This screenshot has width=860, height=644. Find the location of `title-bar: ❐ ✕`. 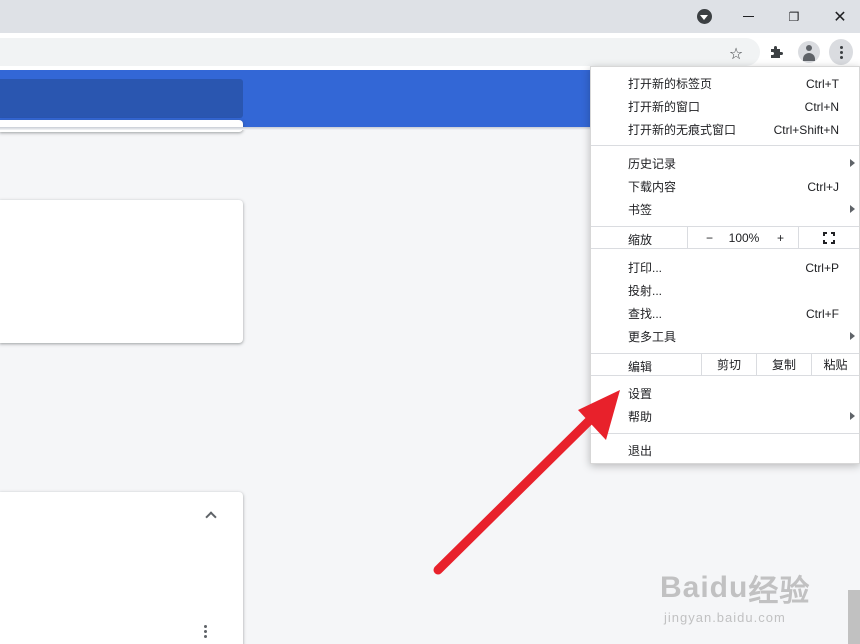

title-bar: ❐ ✕ is located at coordinates (430, 16).